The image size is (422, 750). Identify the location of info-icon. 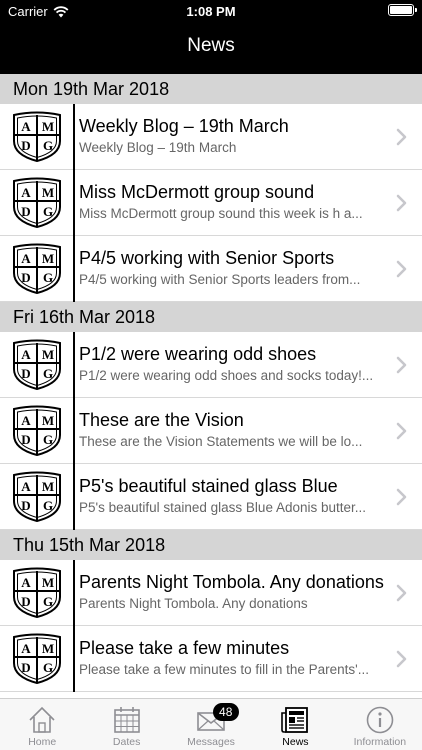
(380, 720).